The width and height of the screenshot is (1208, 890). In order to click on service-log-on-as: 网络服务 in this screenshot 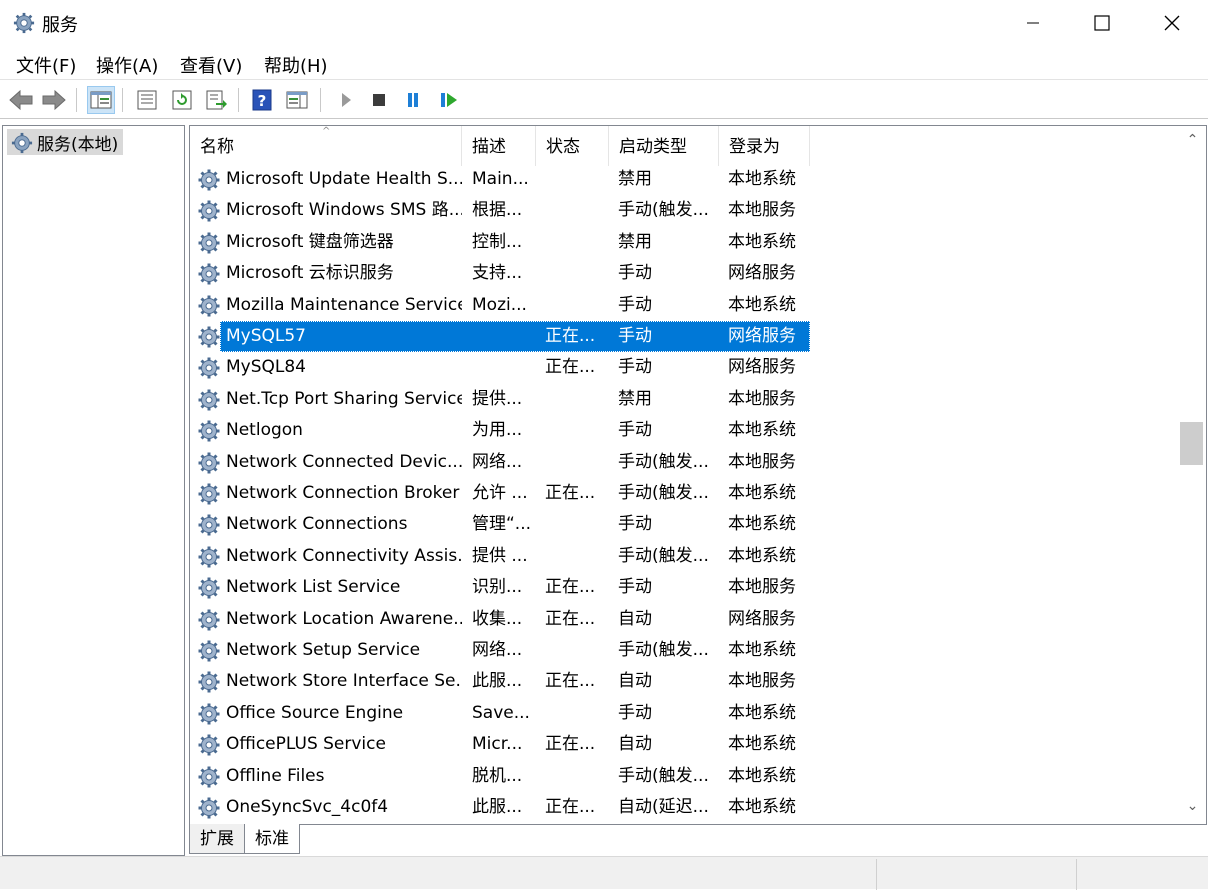, I will do `click(762, 619)`.